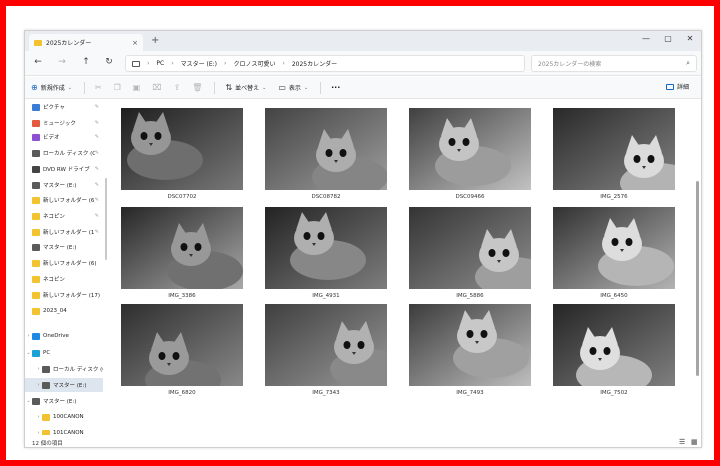  I want to click on share-button: ⇪, so click(177, 87).